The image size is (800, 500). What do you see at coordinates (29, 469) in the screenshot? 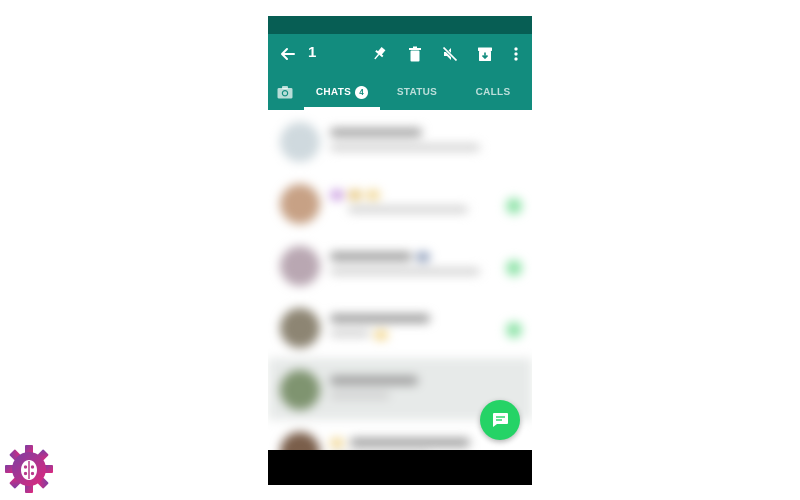
I see `gear-logo-icon` at bounding box center [29, 469].